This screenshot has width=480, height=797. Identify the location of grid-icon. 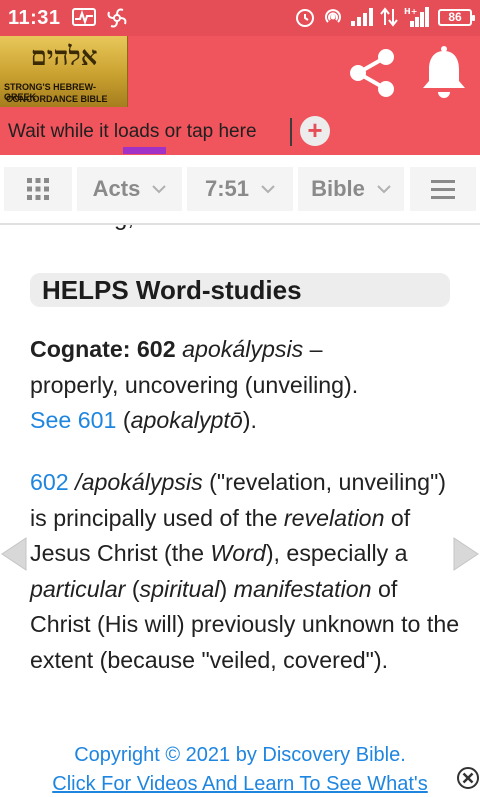
(38, 189).